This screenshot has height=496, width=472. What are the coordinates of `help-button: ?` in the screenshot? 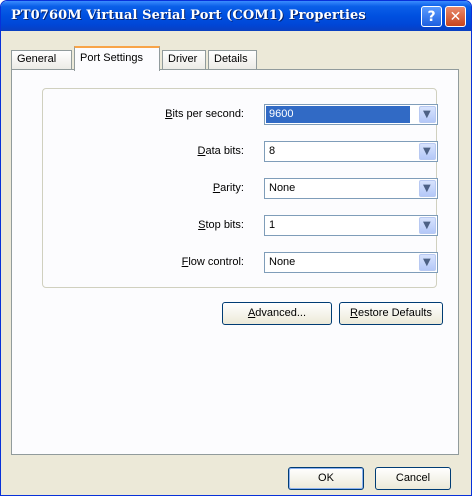 It's located at (431, 16).